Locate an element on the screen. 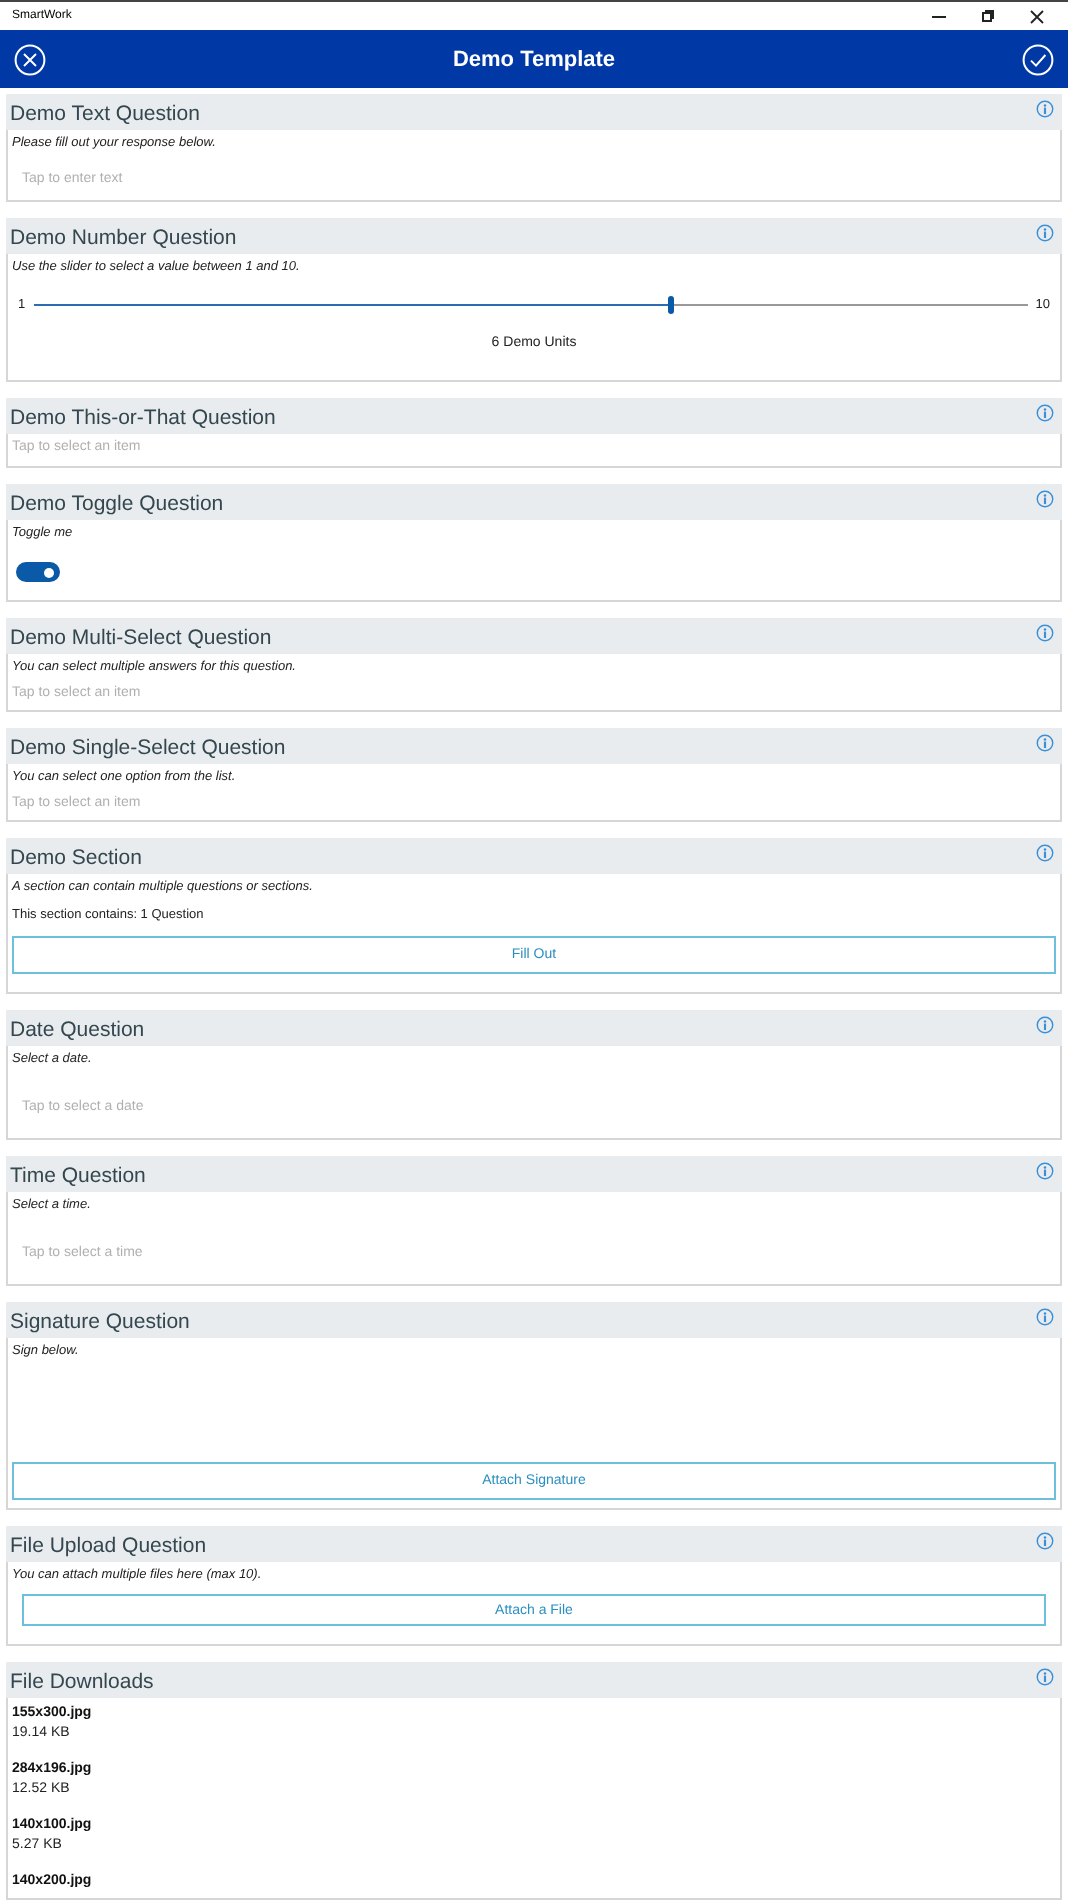 This screenshot has height=1900, width=1068. restore-icon is located at coordinates (988, 16).